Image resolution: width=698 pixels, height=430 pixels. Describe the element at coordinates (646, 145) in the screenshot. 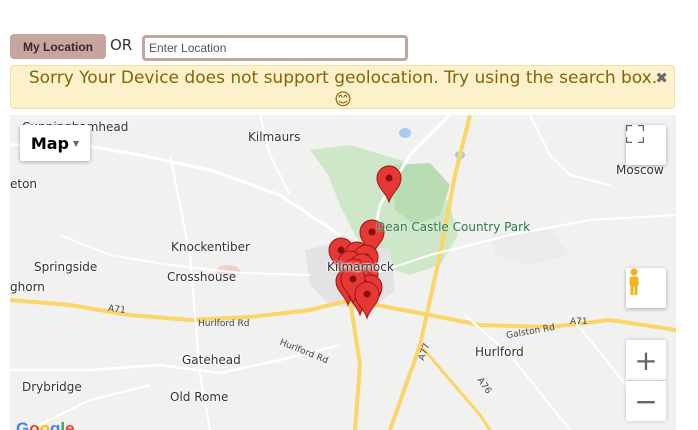

I see `fullscreen-button` at that location.